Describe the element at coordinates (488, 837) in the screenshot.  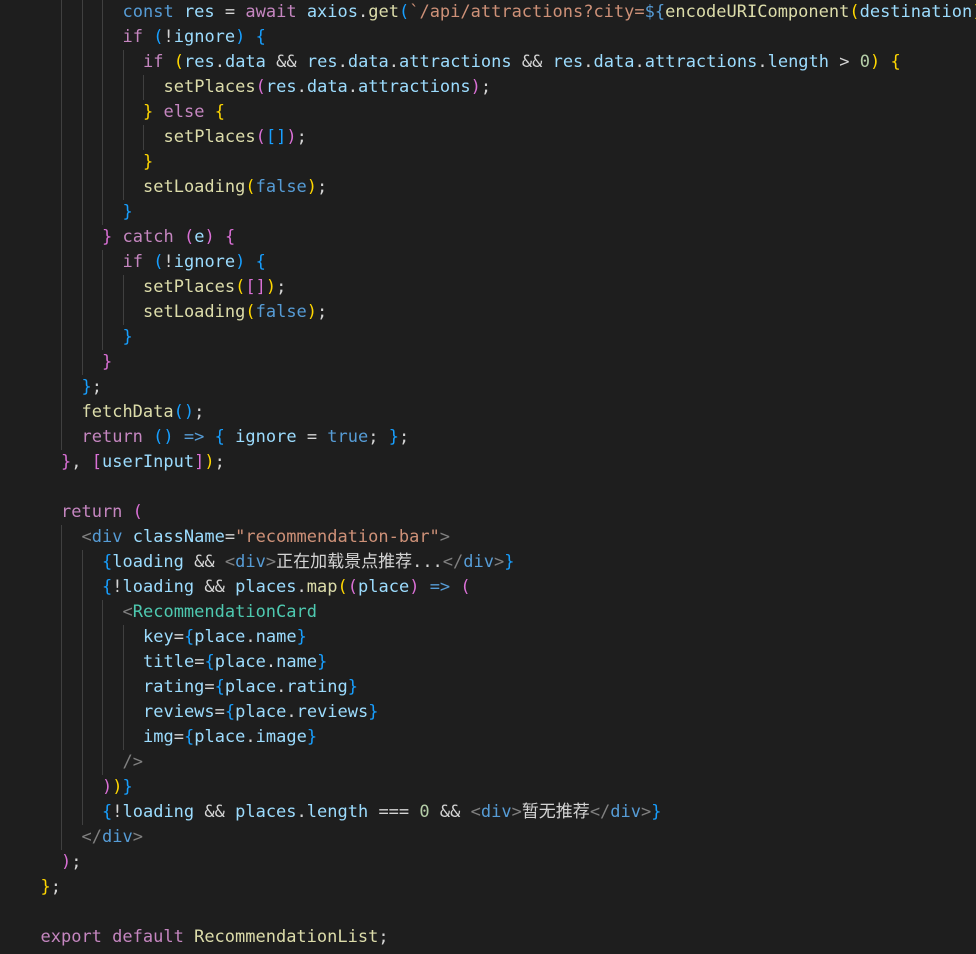
I see `code-line: </div>` at that location.